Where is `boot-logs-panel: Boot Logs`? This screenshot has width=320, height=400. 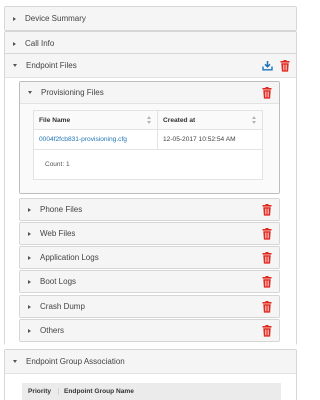
boot-logs-panel: Boot Logs is located at coordinates (149, 281).